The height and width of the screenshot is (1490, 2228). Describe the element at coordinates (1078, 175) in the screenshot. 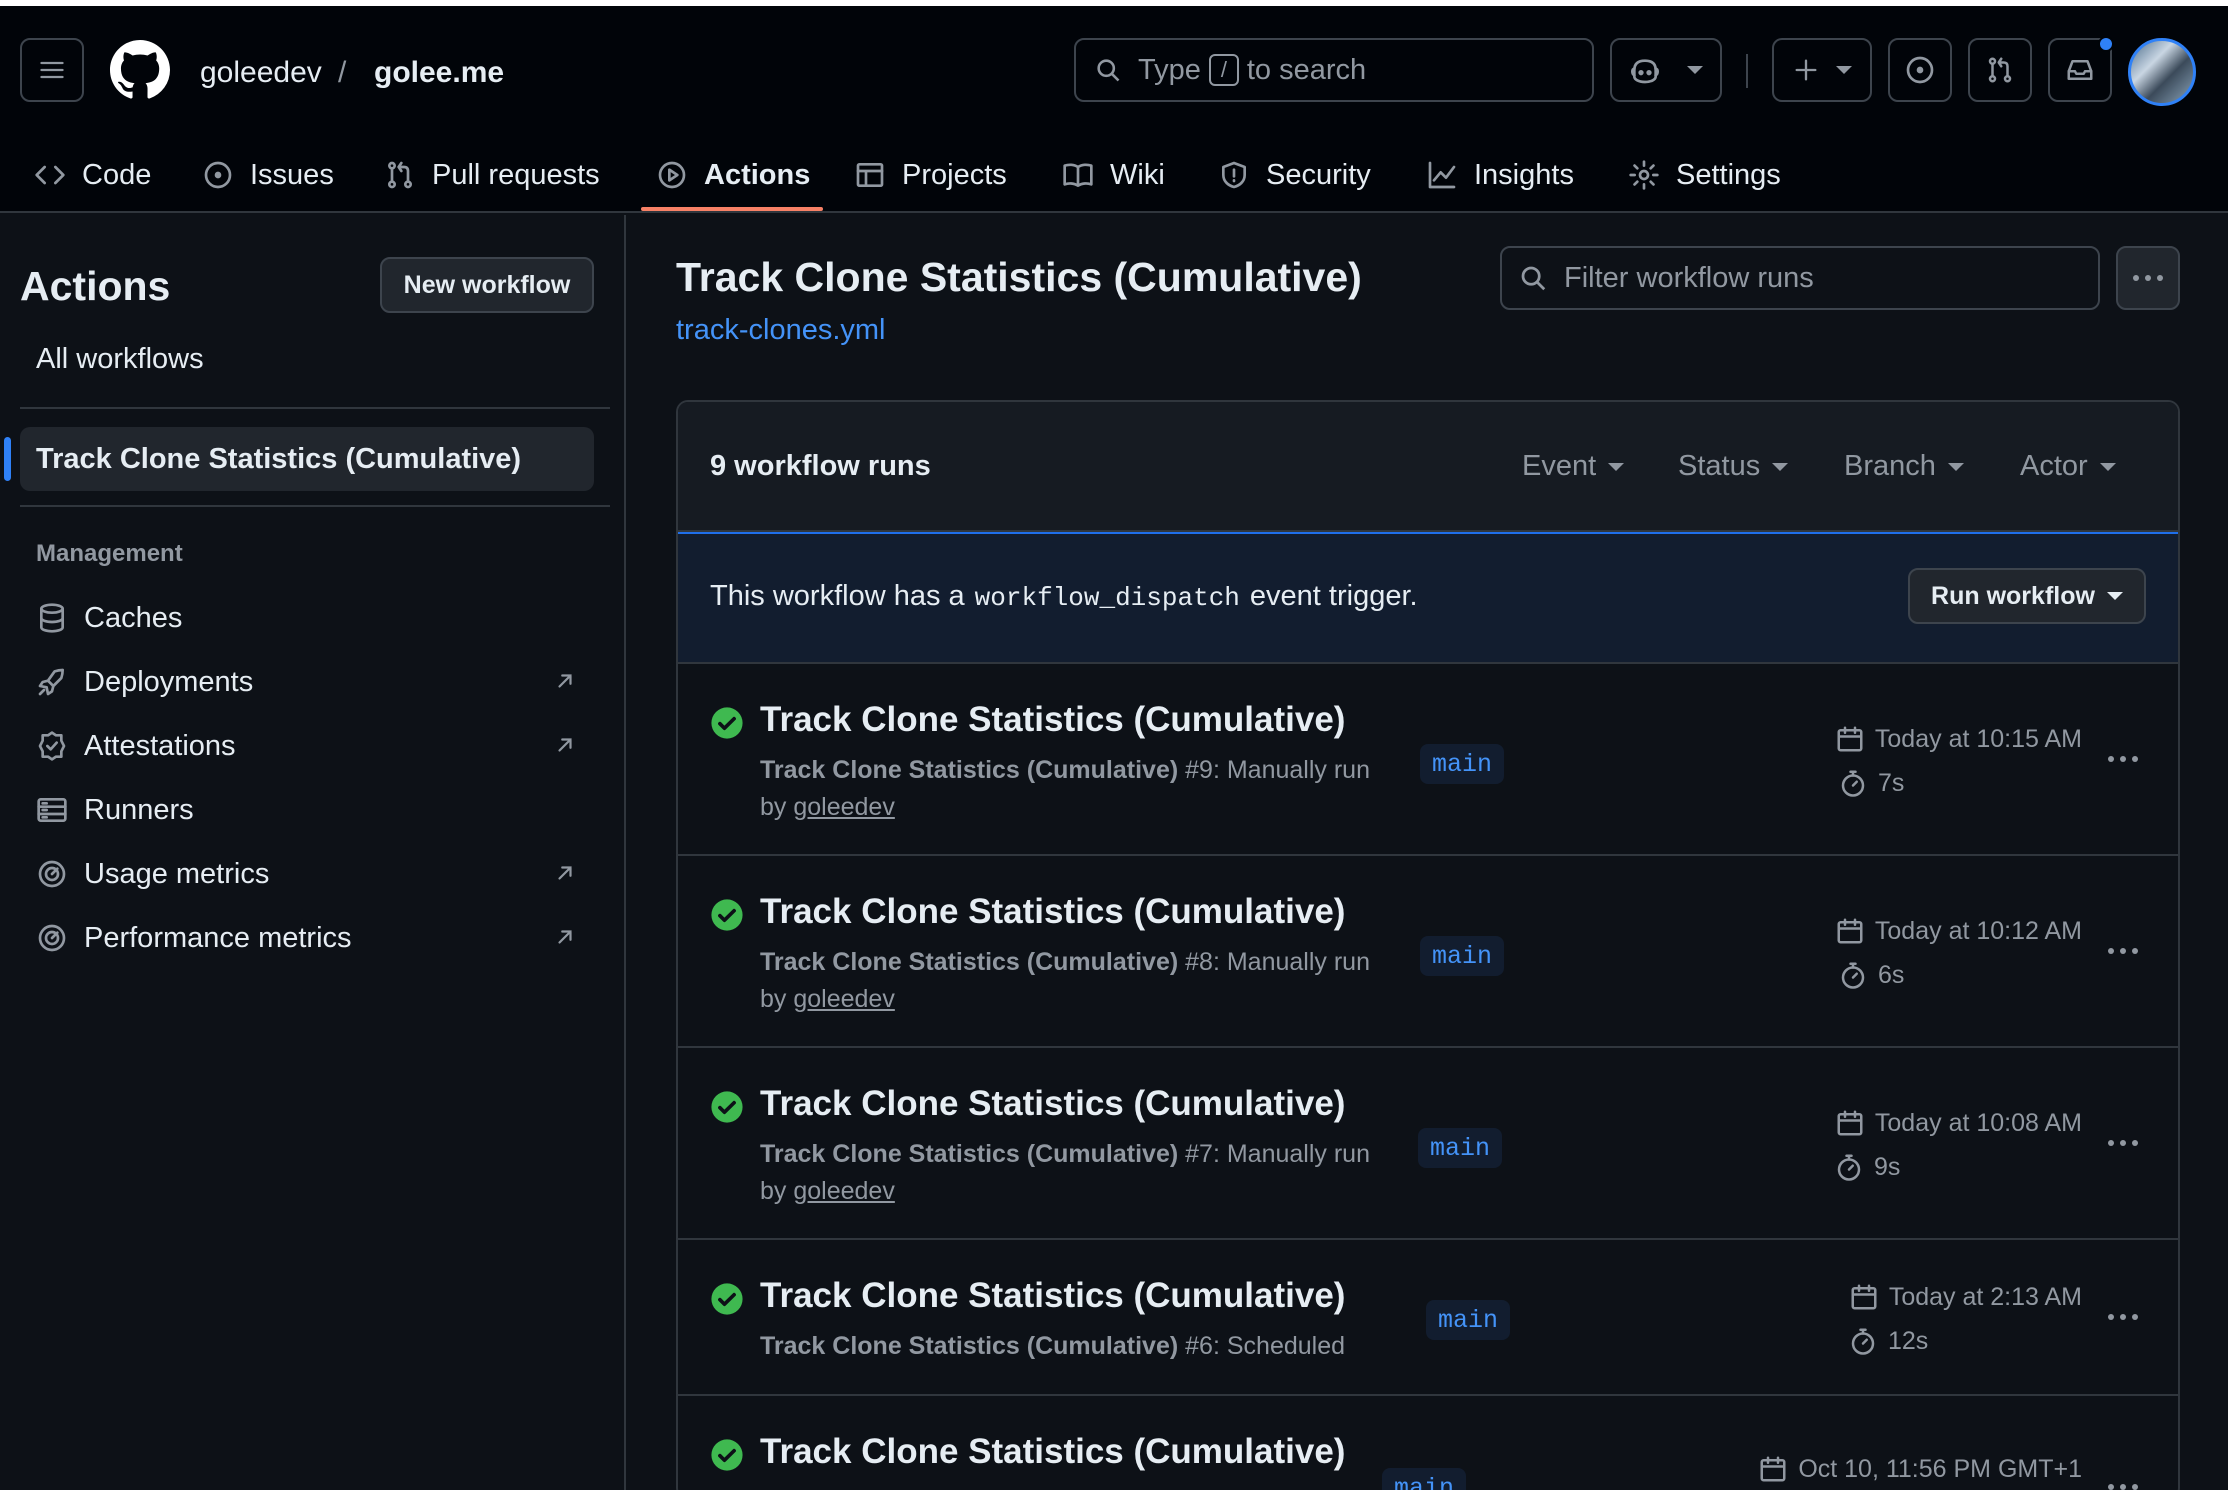

I see `book-icon` at that location.